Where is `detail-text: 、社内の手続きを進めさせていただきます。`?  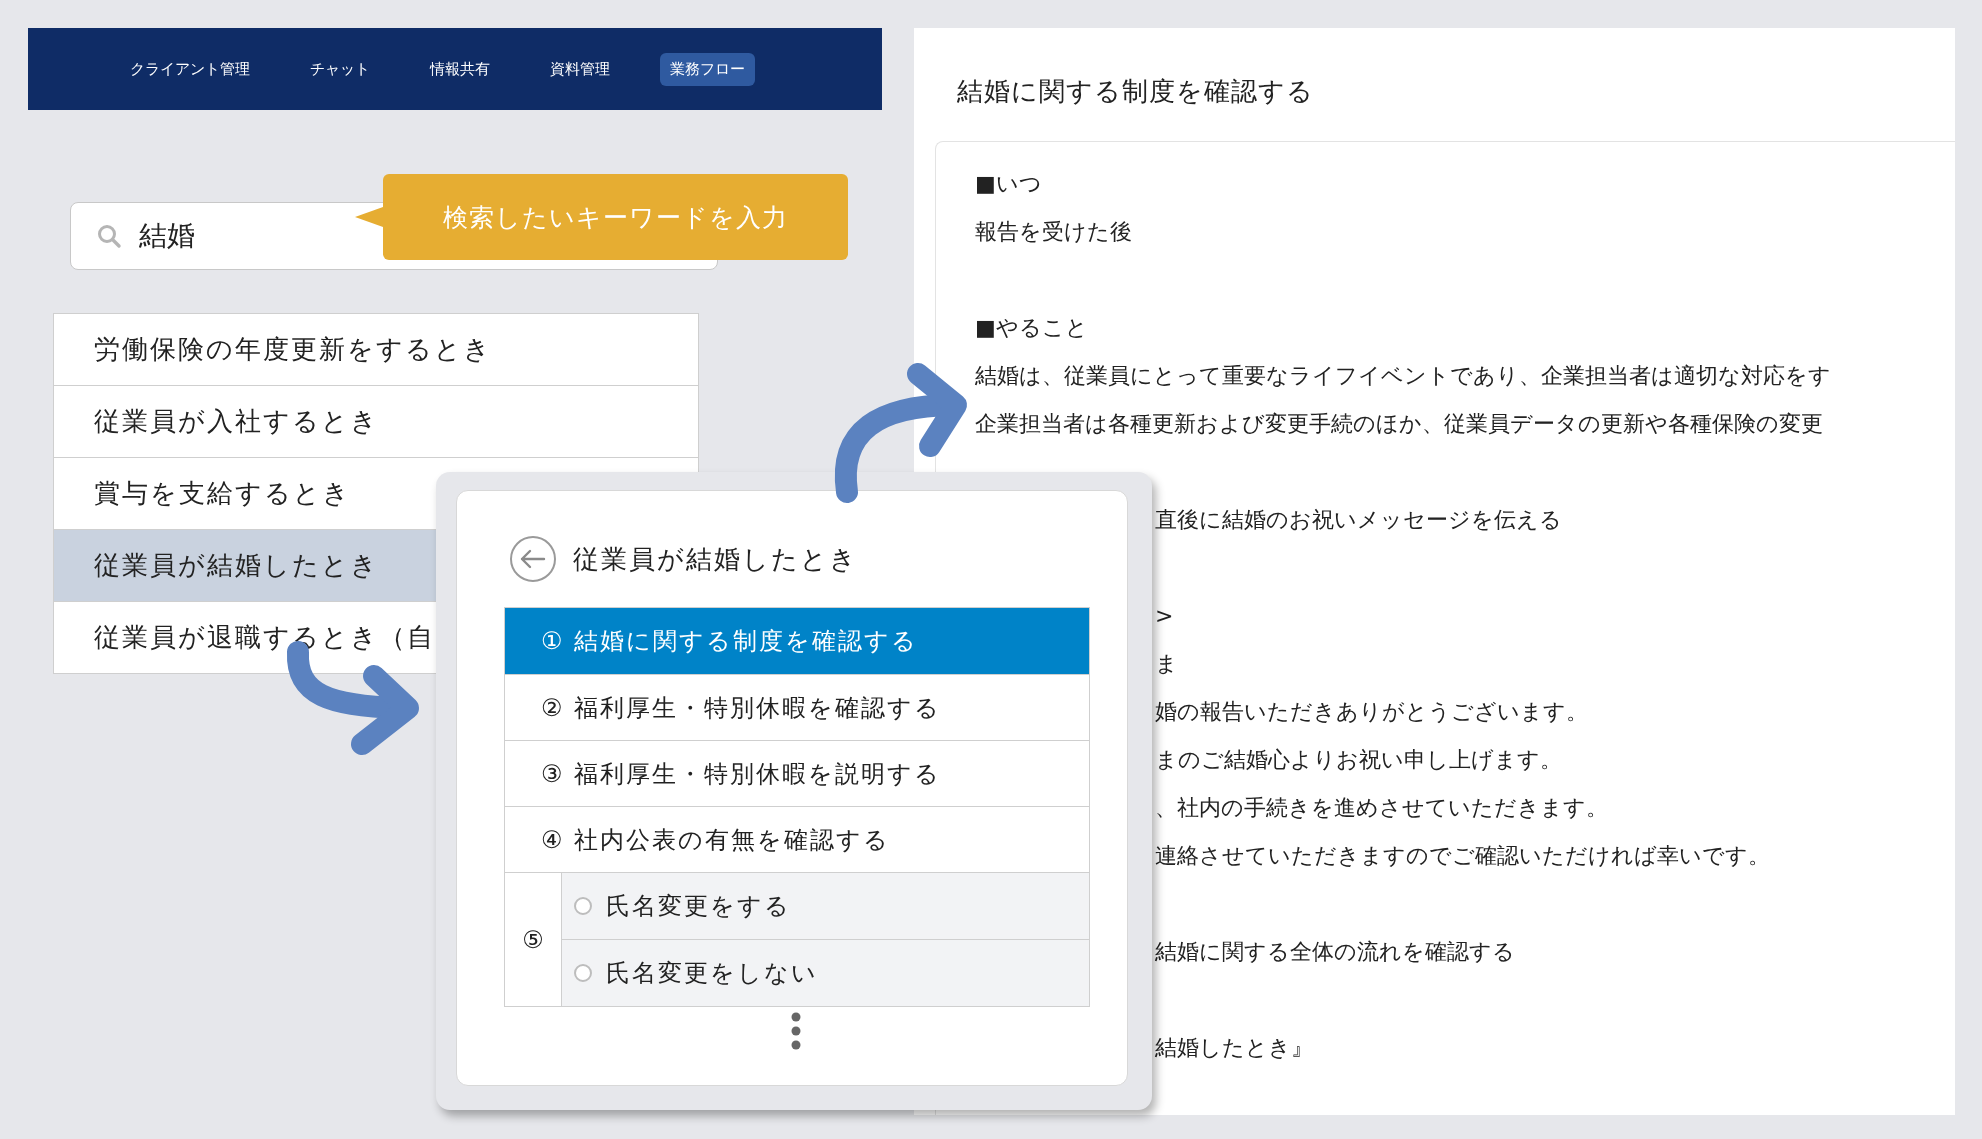 detail-text: 、社内の手続きを進めさせていただきます。 is located at coordinates (1381, 808).